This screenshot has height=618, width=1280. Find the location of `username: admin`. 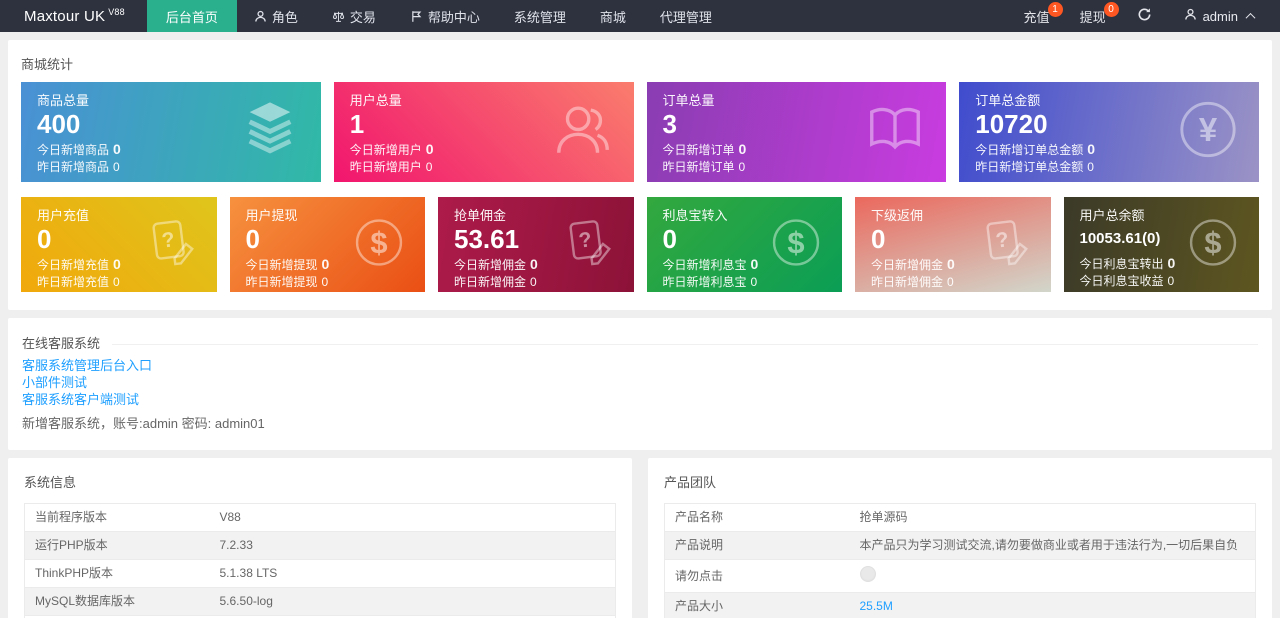

username: admin is located at coordinates (1220, 16).